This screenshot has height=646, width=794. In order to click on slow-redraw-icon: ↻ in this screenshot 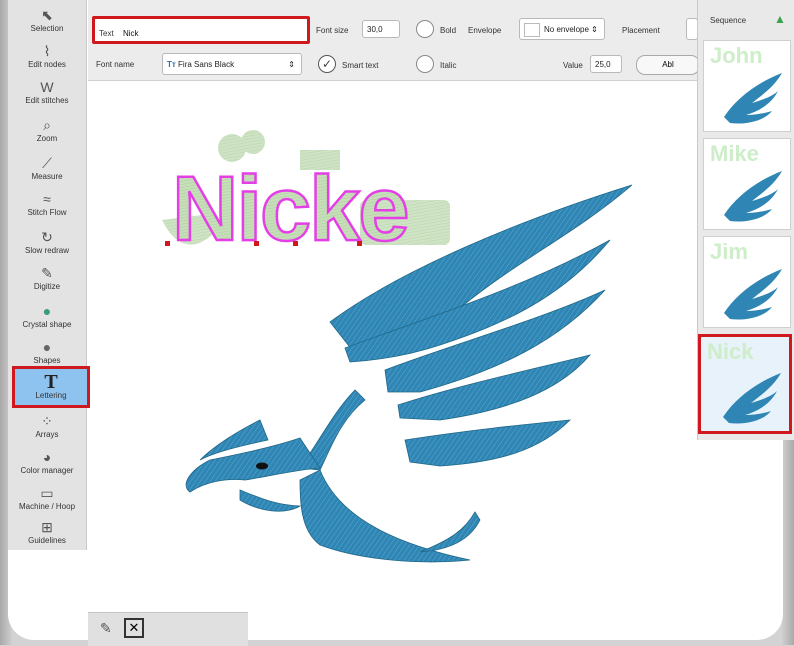, I will do `click(47, 237)`.